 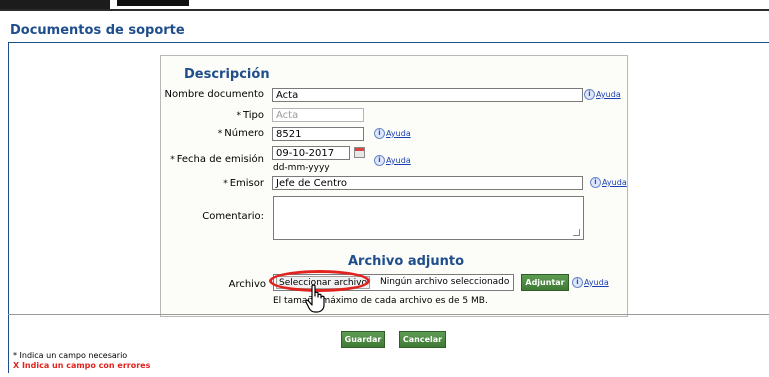 What do you see at coordinates (240, 133) in the screenshot?
I see `field-label-numero: * Número` at bounding box center [240, 133].